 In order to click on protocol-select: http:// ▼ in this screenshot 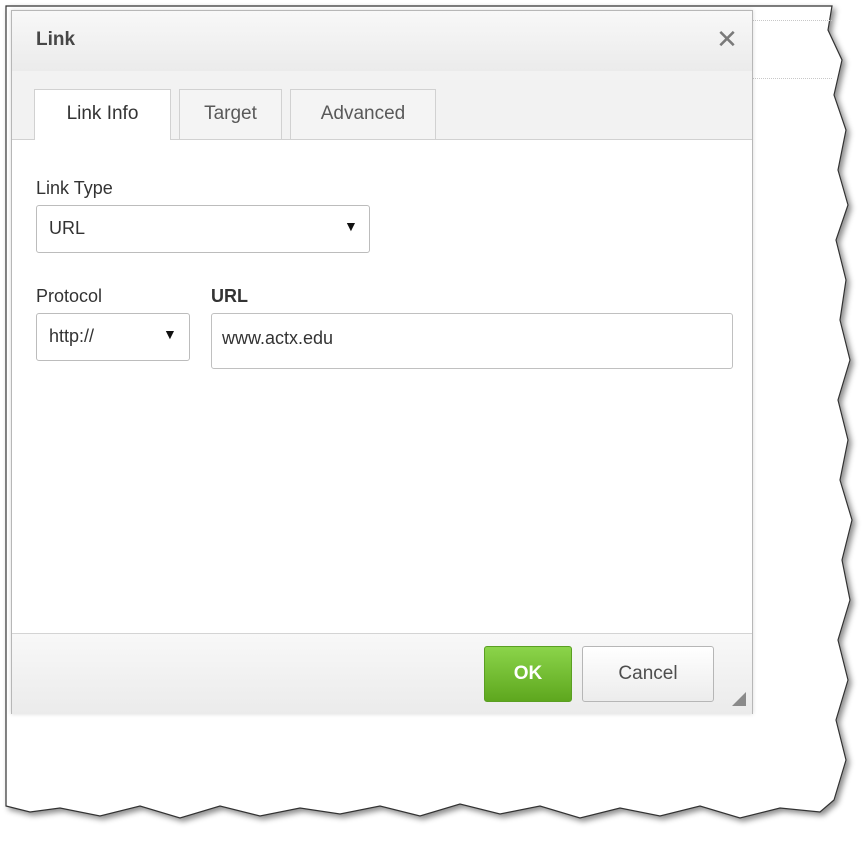, I will do `click(113, 337)`.